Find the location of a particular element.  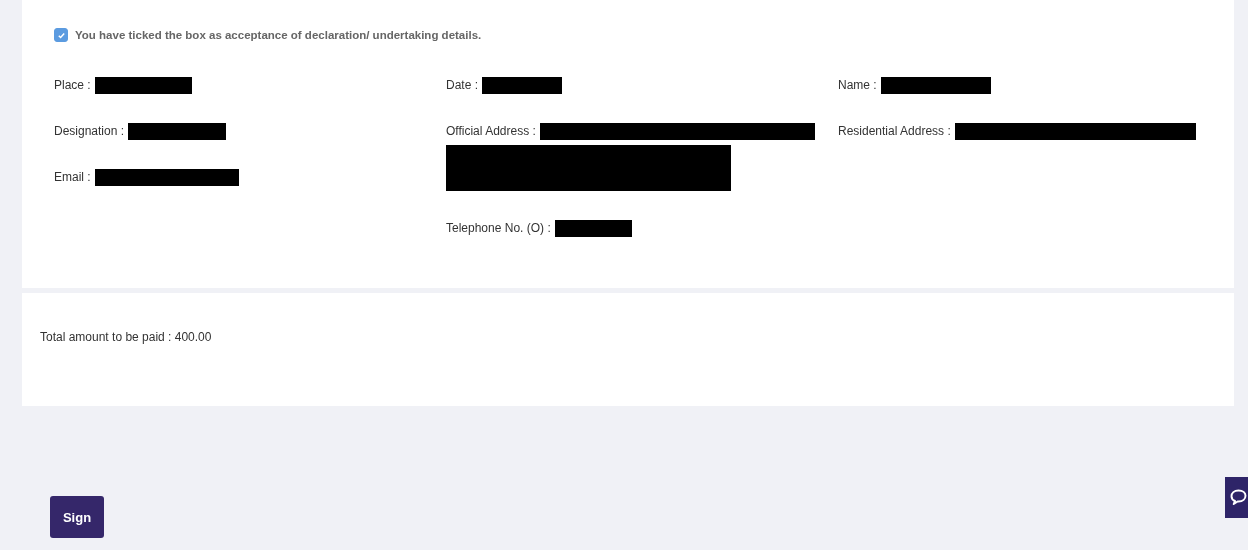

chat-button is located at coordinates (1236, 497).